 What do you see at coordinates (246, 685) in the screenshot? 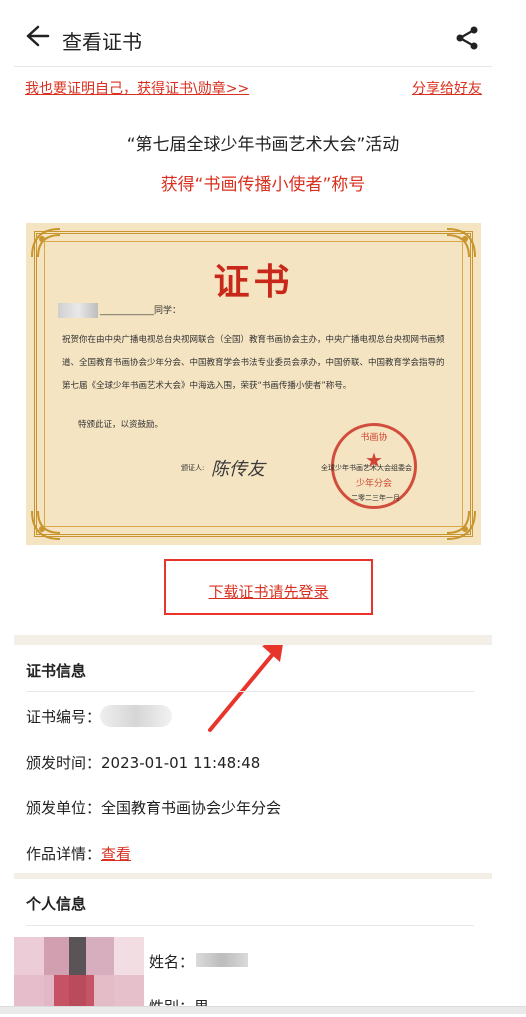
I see `red-arrow-annotation-icon` at bounding box center [246, 685].